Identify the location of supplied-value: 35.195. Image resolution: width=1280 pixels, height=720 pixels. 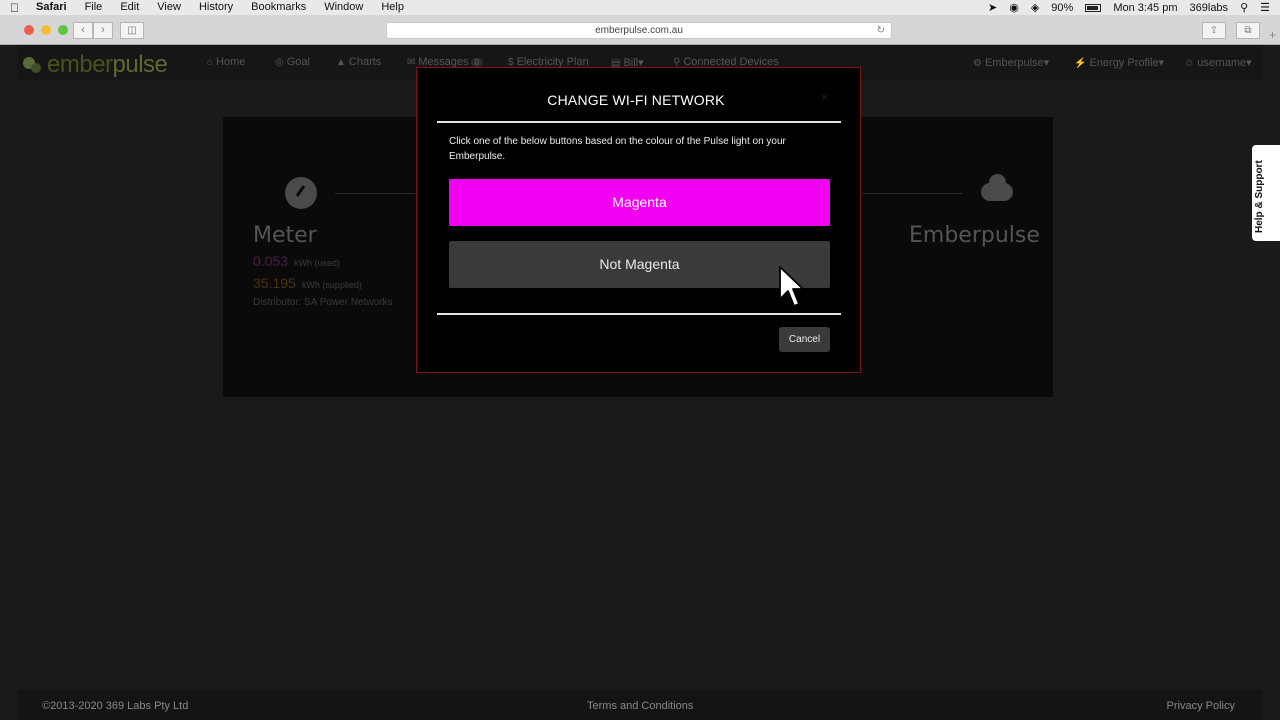
(274, 283).